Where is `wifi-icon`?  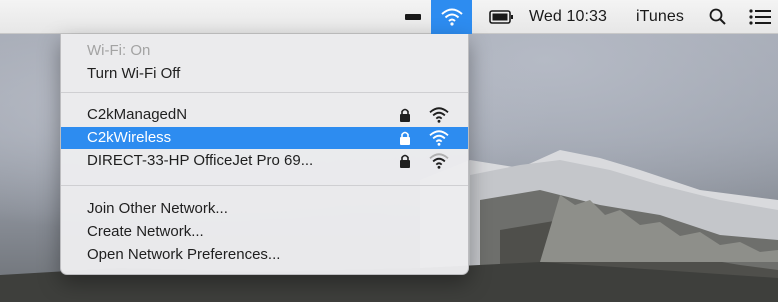 wifi-icon is located at coordinates (452, 17).